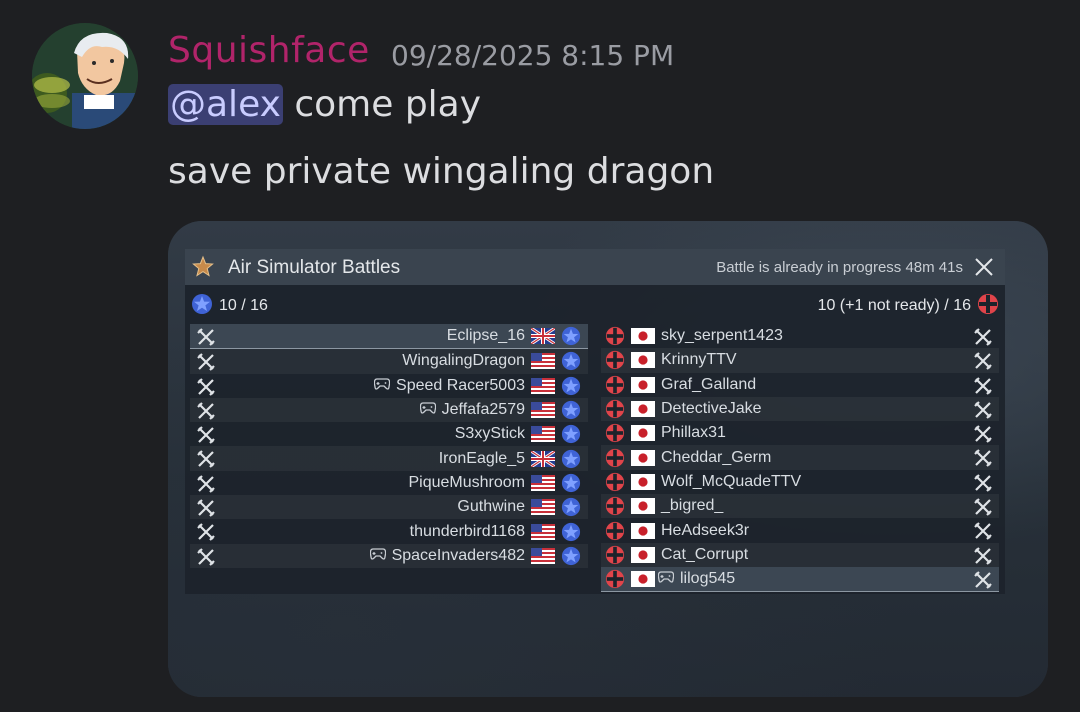 The image size is (1080, 712). Describe the element at coordinates (441, 171) in the screenshot. I see `message-line-2: save private wingaling dragon` at that location.